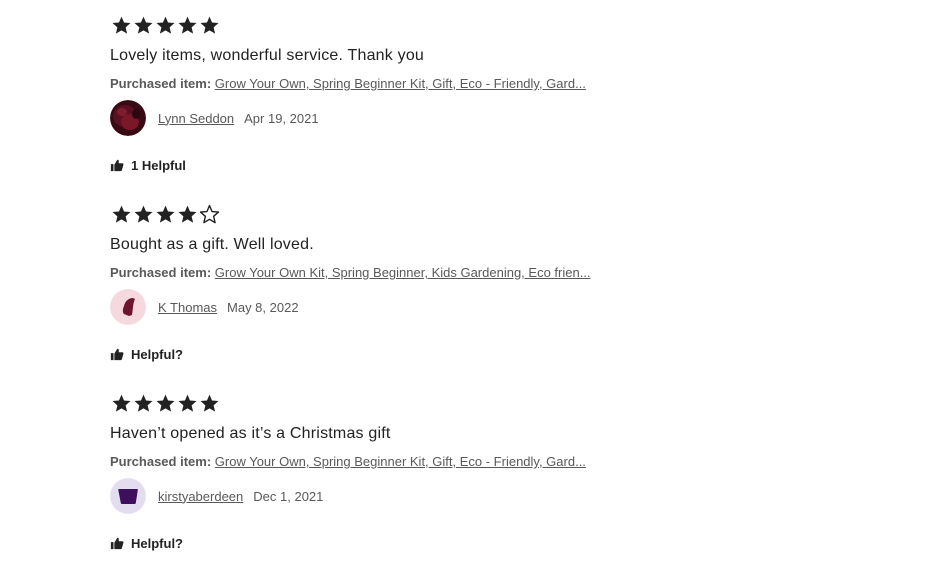 The height and width of the screenshot is (585, 934). What do you see at coordinates (196, 118) in the screenshot?
I see `reviewer-name-link: Lynn Seddon` at bounding box center [196, 118].